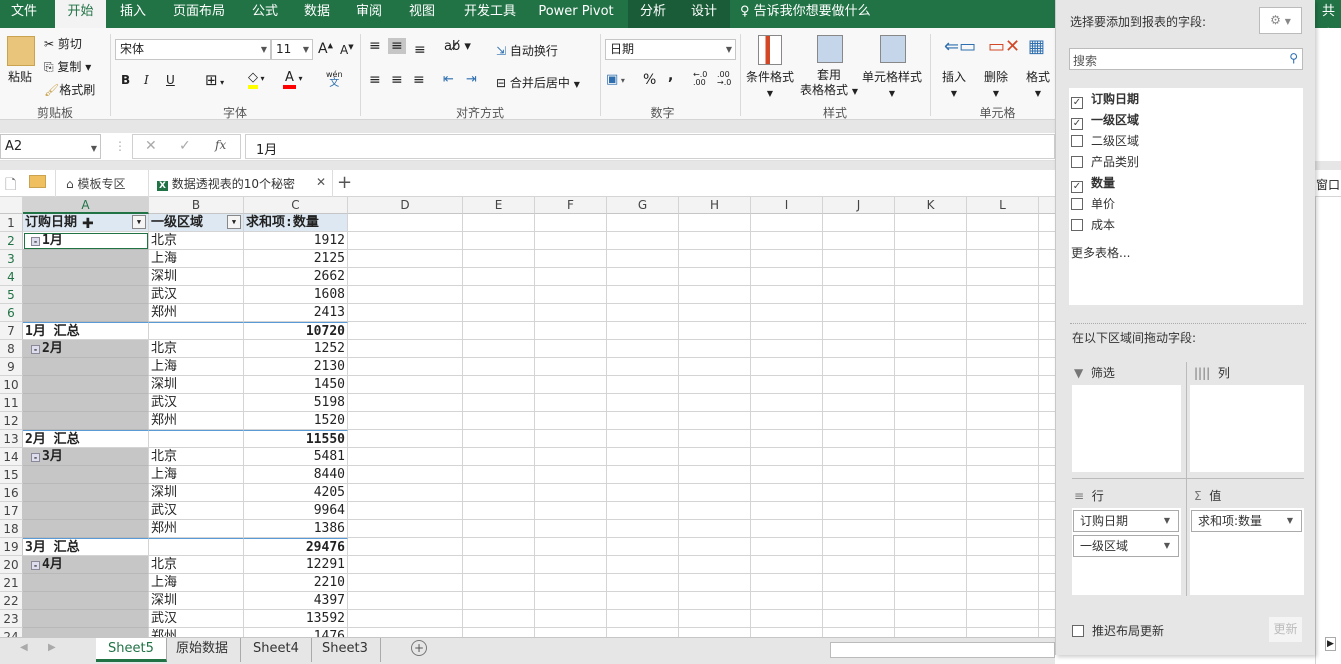 The height and width of the screenshot is (664, 1341). I want to click on rows-drop-area: 订购日期 ▼ 一级区域 ▼, so click(1126, 551).